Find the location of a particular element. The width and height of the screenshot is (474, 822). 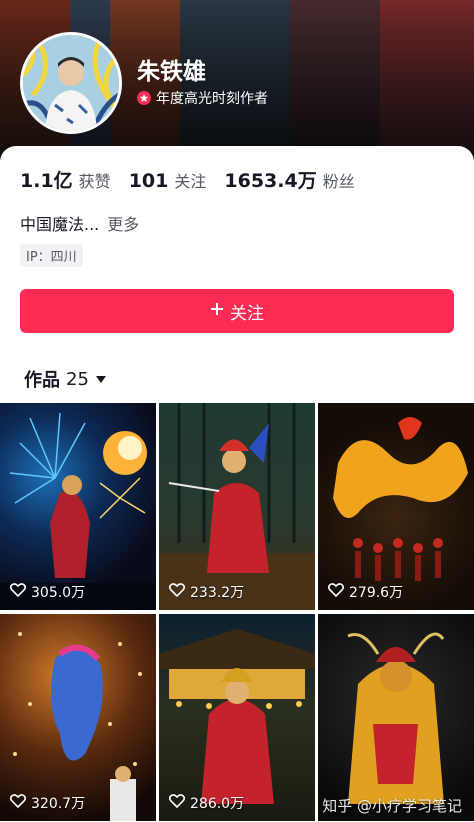

video-tile: 320.7万 is located at coordinates (78, 717).